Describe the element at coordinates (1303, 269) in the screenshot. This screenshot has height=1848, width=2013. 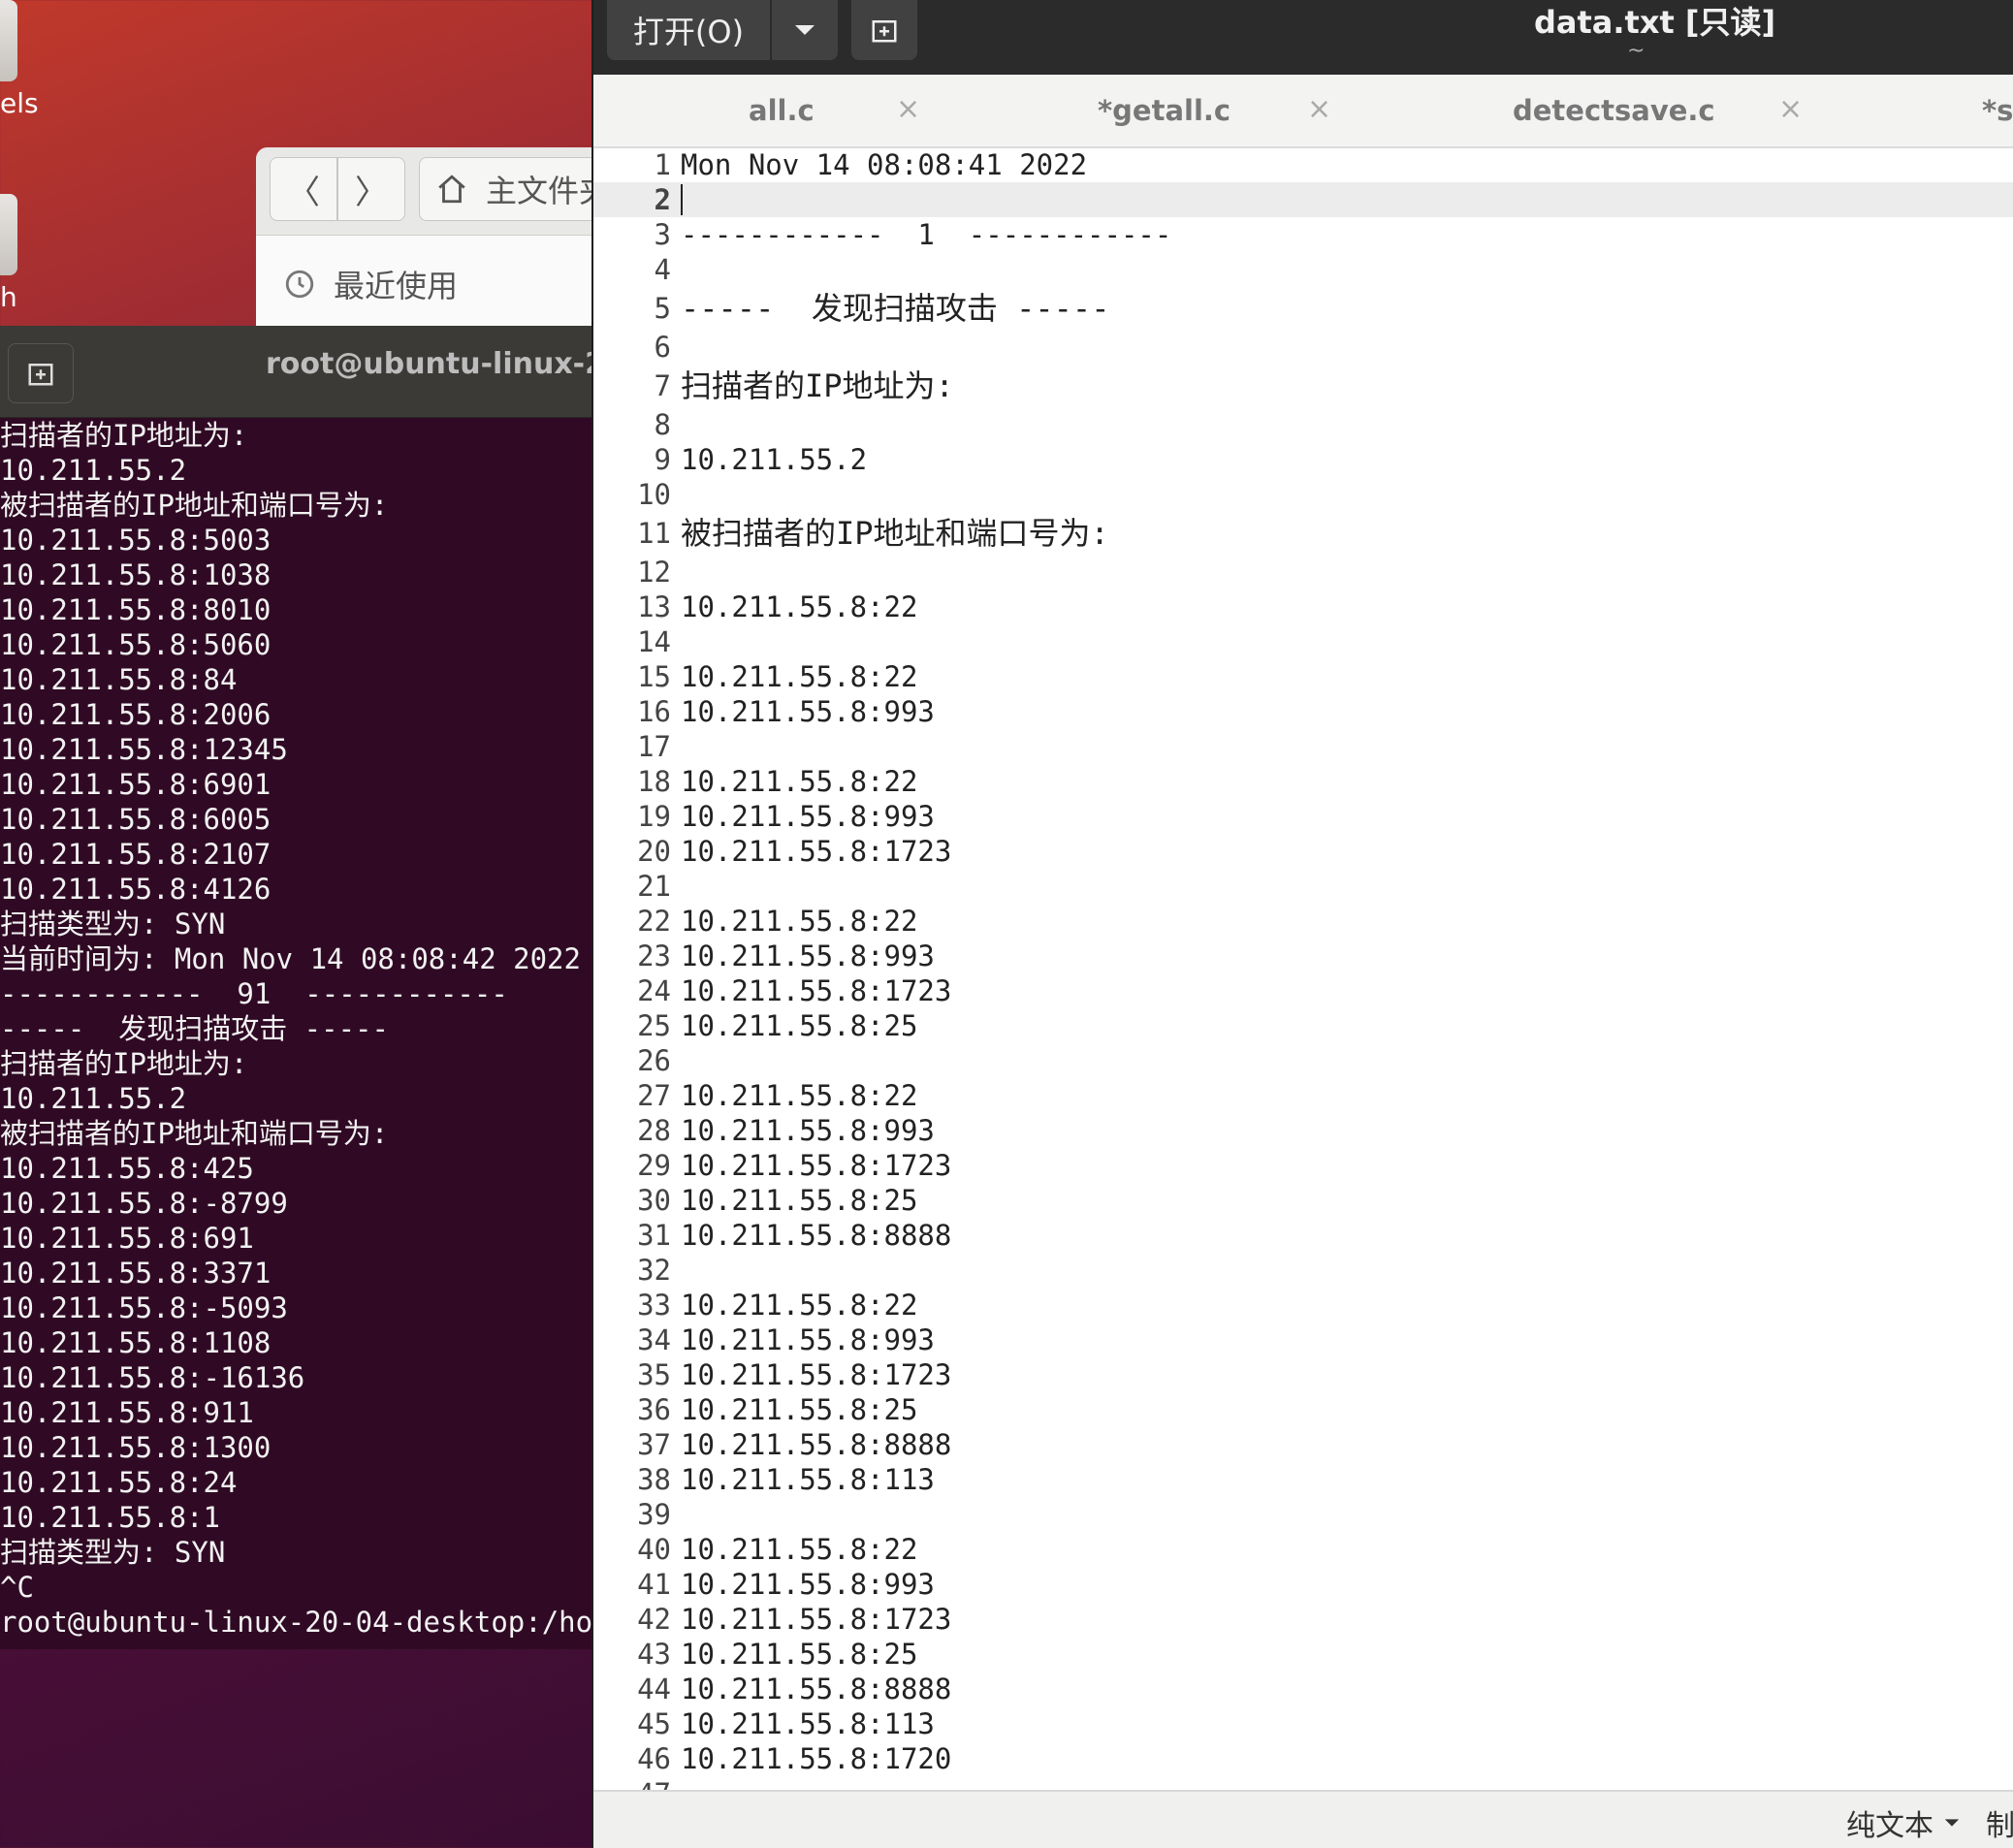
I see `editor-line: 4` at that location.